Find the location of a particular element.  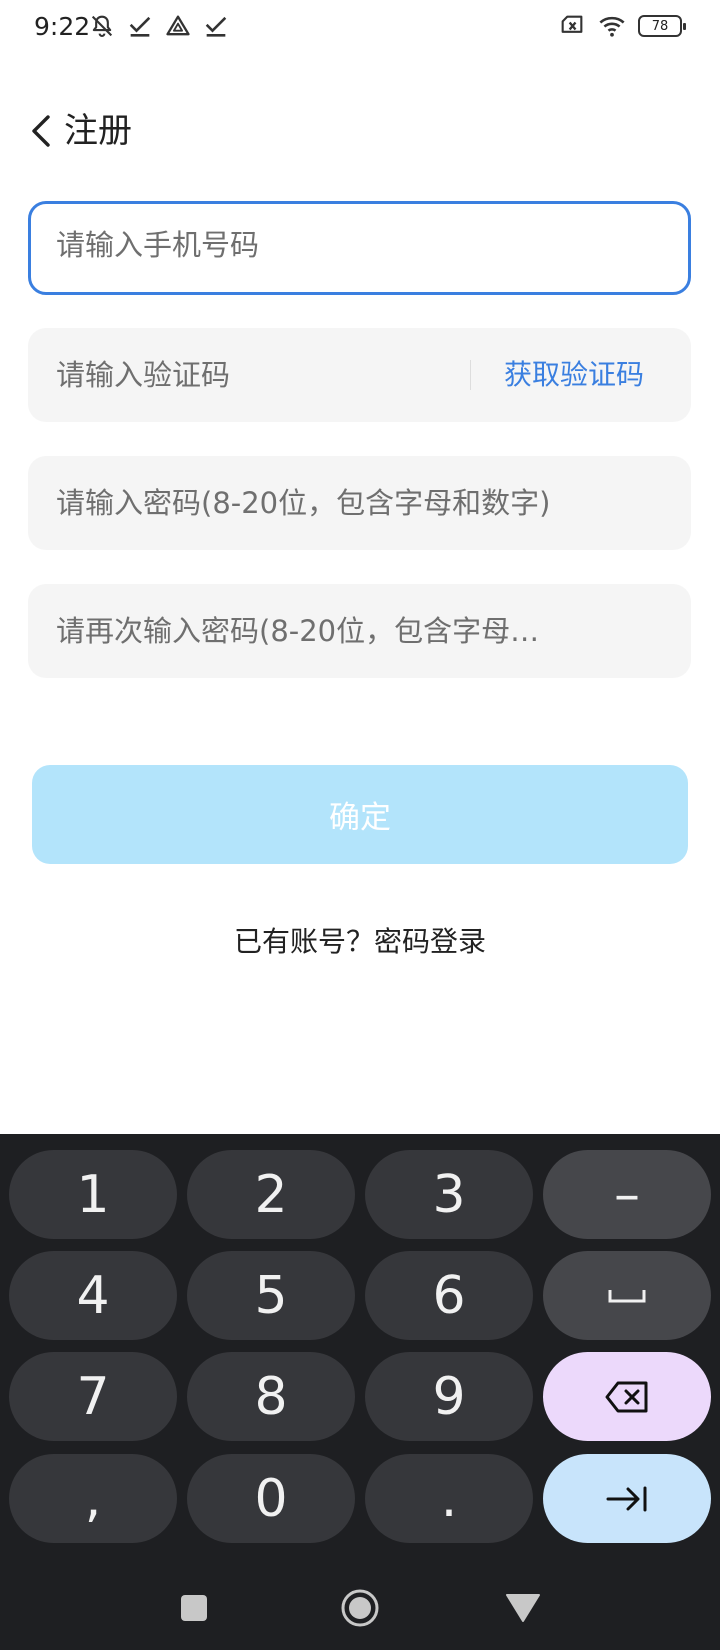

confirm-password-input is located at coordinates (361, 631).